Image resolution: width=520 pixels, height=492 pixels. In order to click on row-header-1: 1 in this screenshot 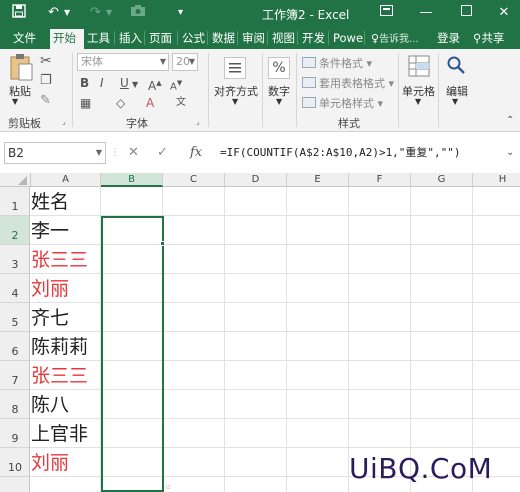, I will do `click(15, 201)`.